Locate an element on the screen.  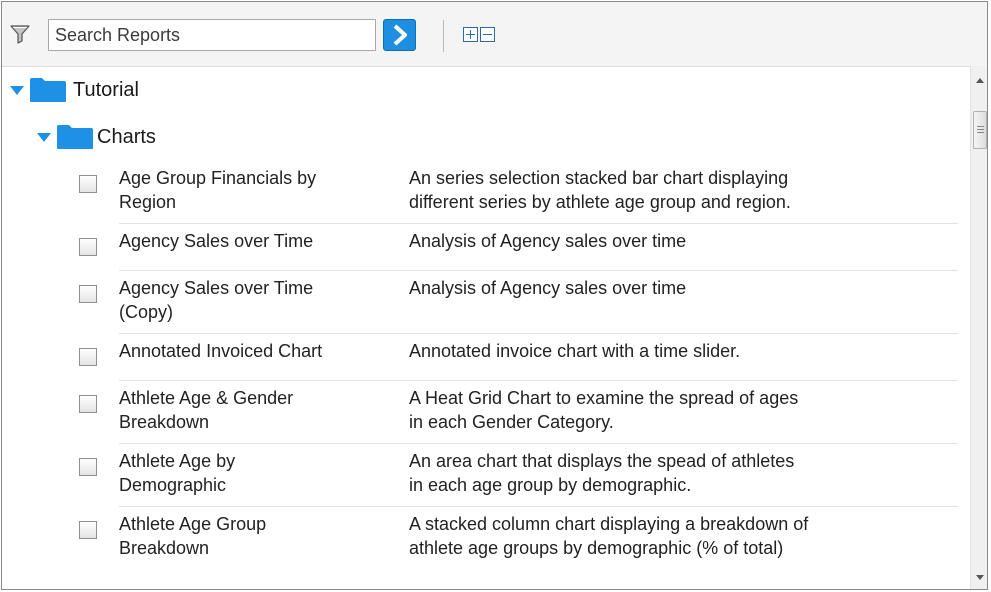
scroll-up-icon is located at coordinates (980, 80).